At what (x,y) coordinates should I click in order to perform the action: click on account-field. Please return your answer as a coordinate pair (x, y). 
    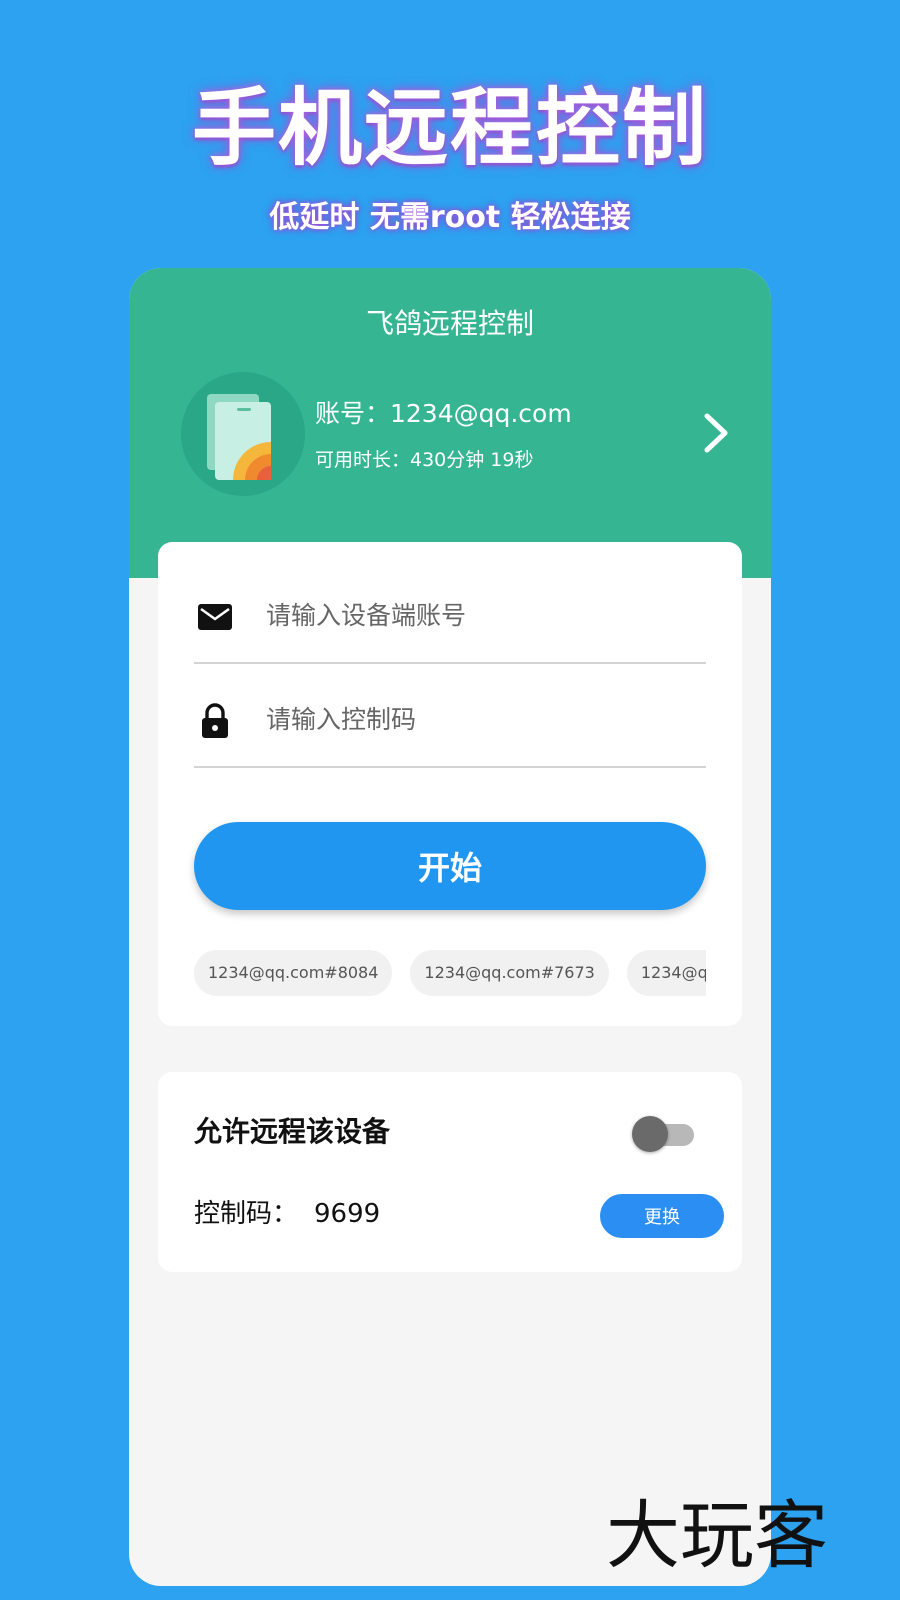
    Looking at the image, I should click on (450, 613).